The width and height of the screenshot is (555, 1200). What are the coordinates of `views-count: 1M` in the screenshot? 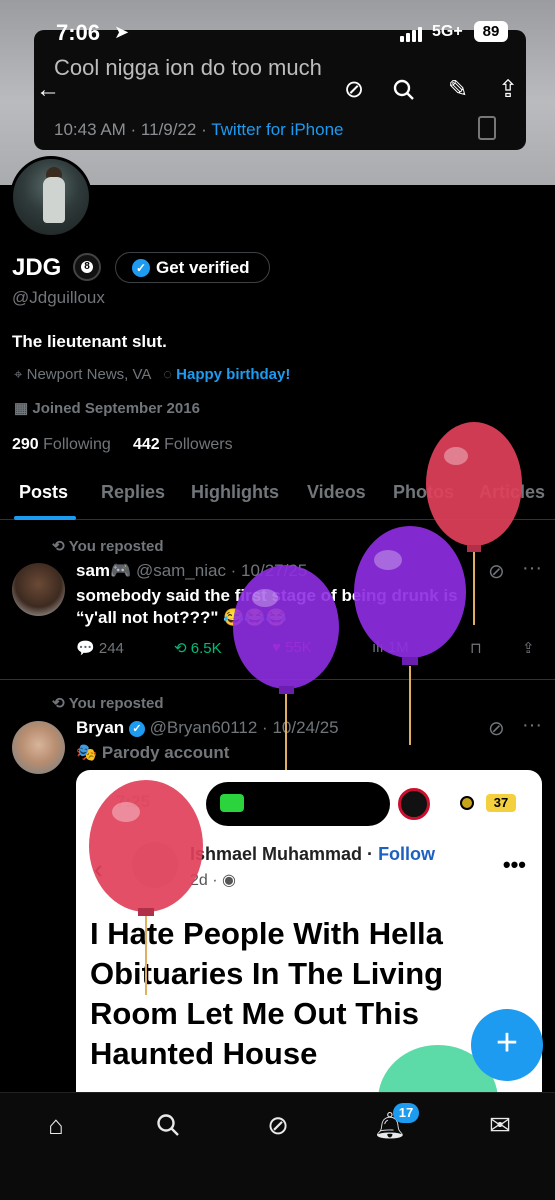 It's located at (398, 647).